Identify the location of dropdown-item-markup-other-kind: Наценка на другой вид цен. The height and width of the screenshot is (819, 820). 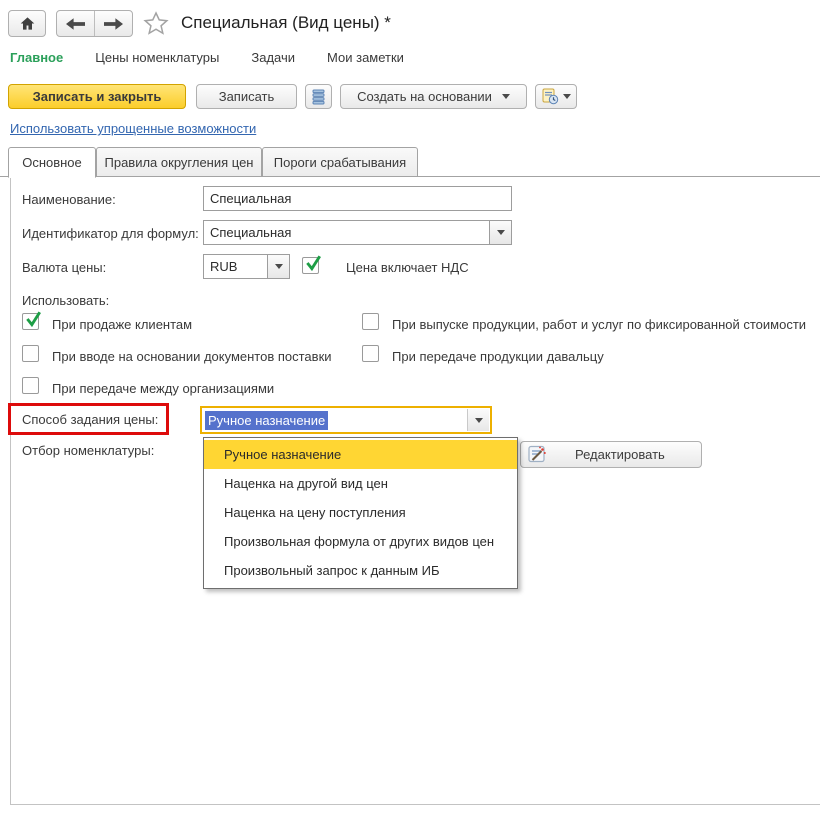
(360, 483).